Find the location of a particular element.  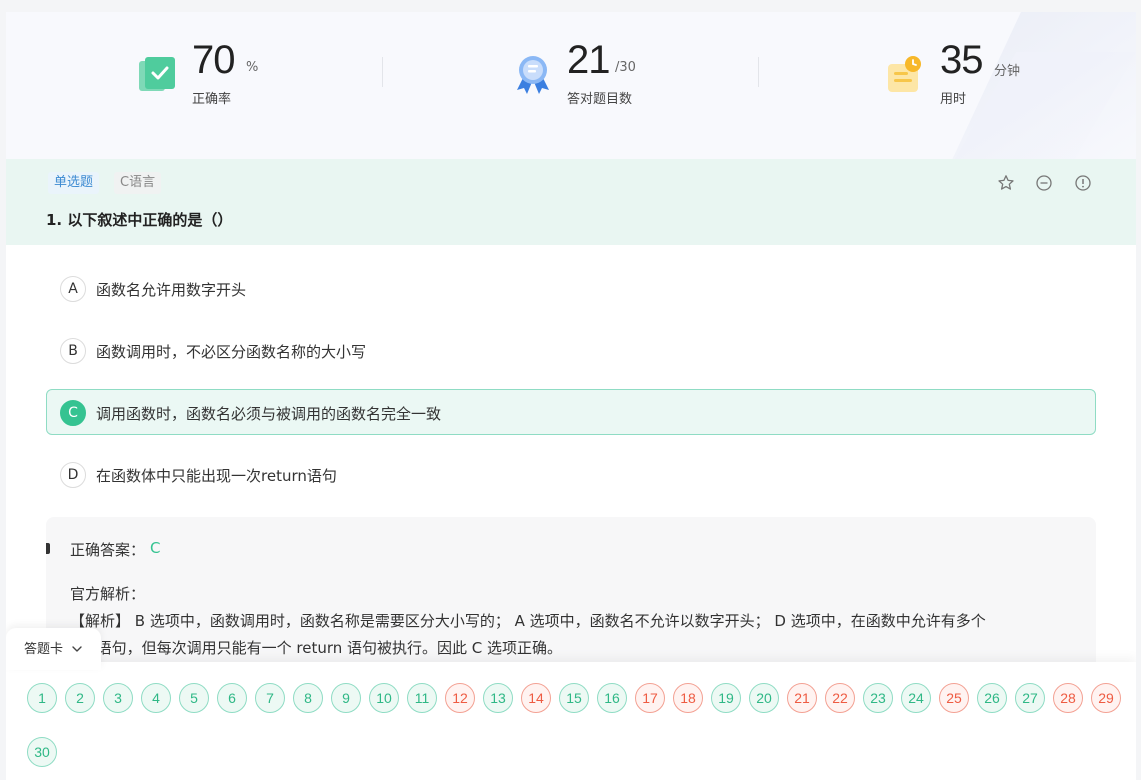

answer-card-item: 28 is located at coordinates (1068, 698).